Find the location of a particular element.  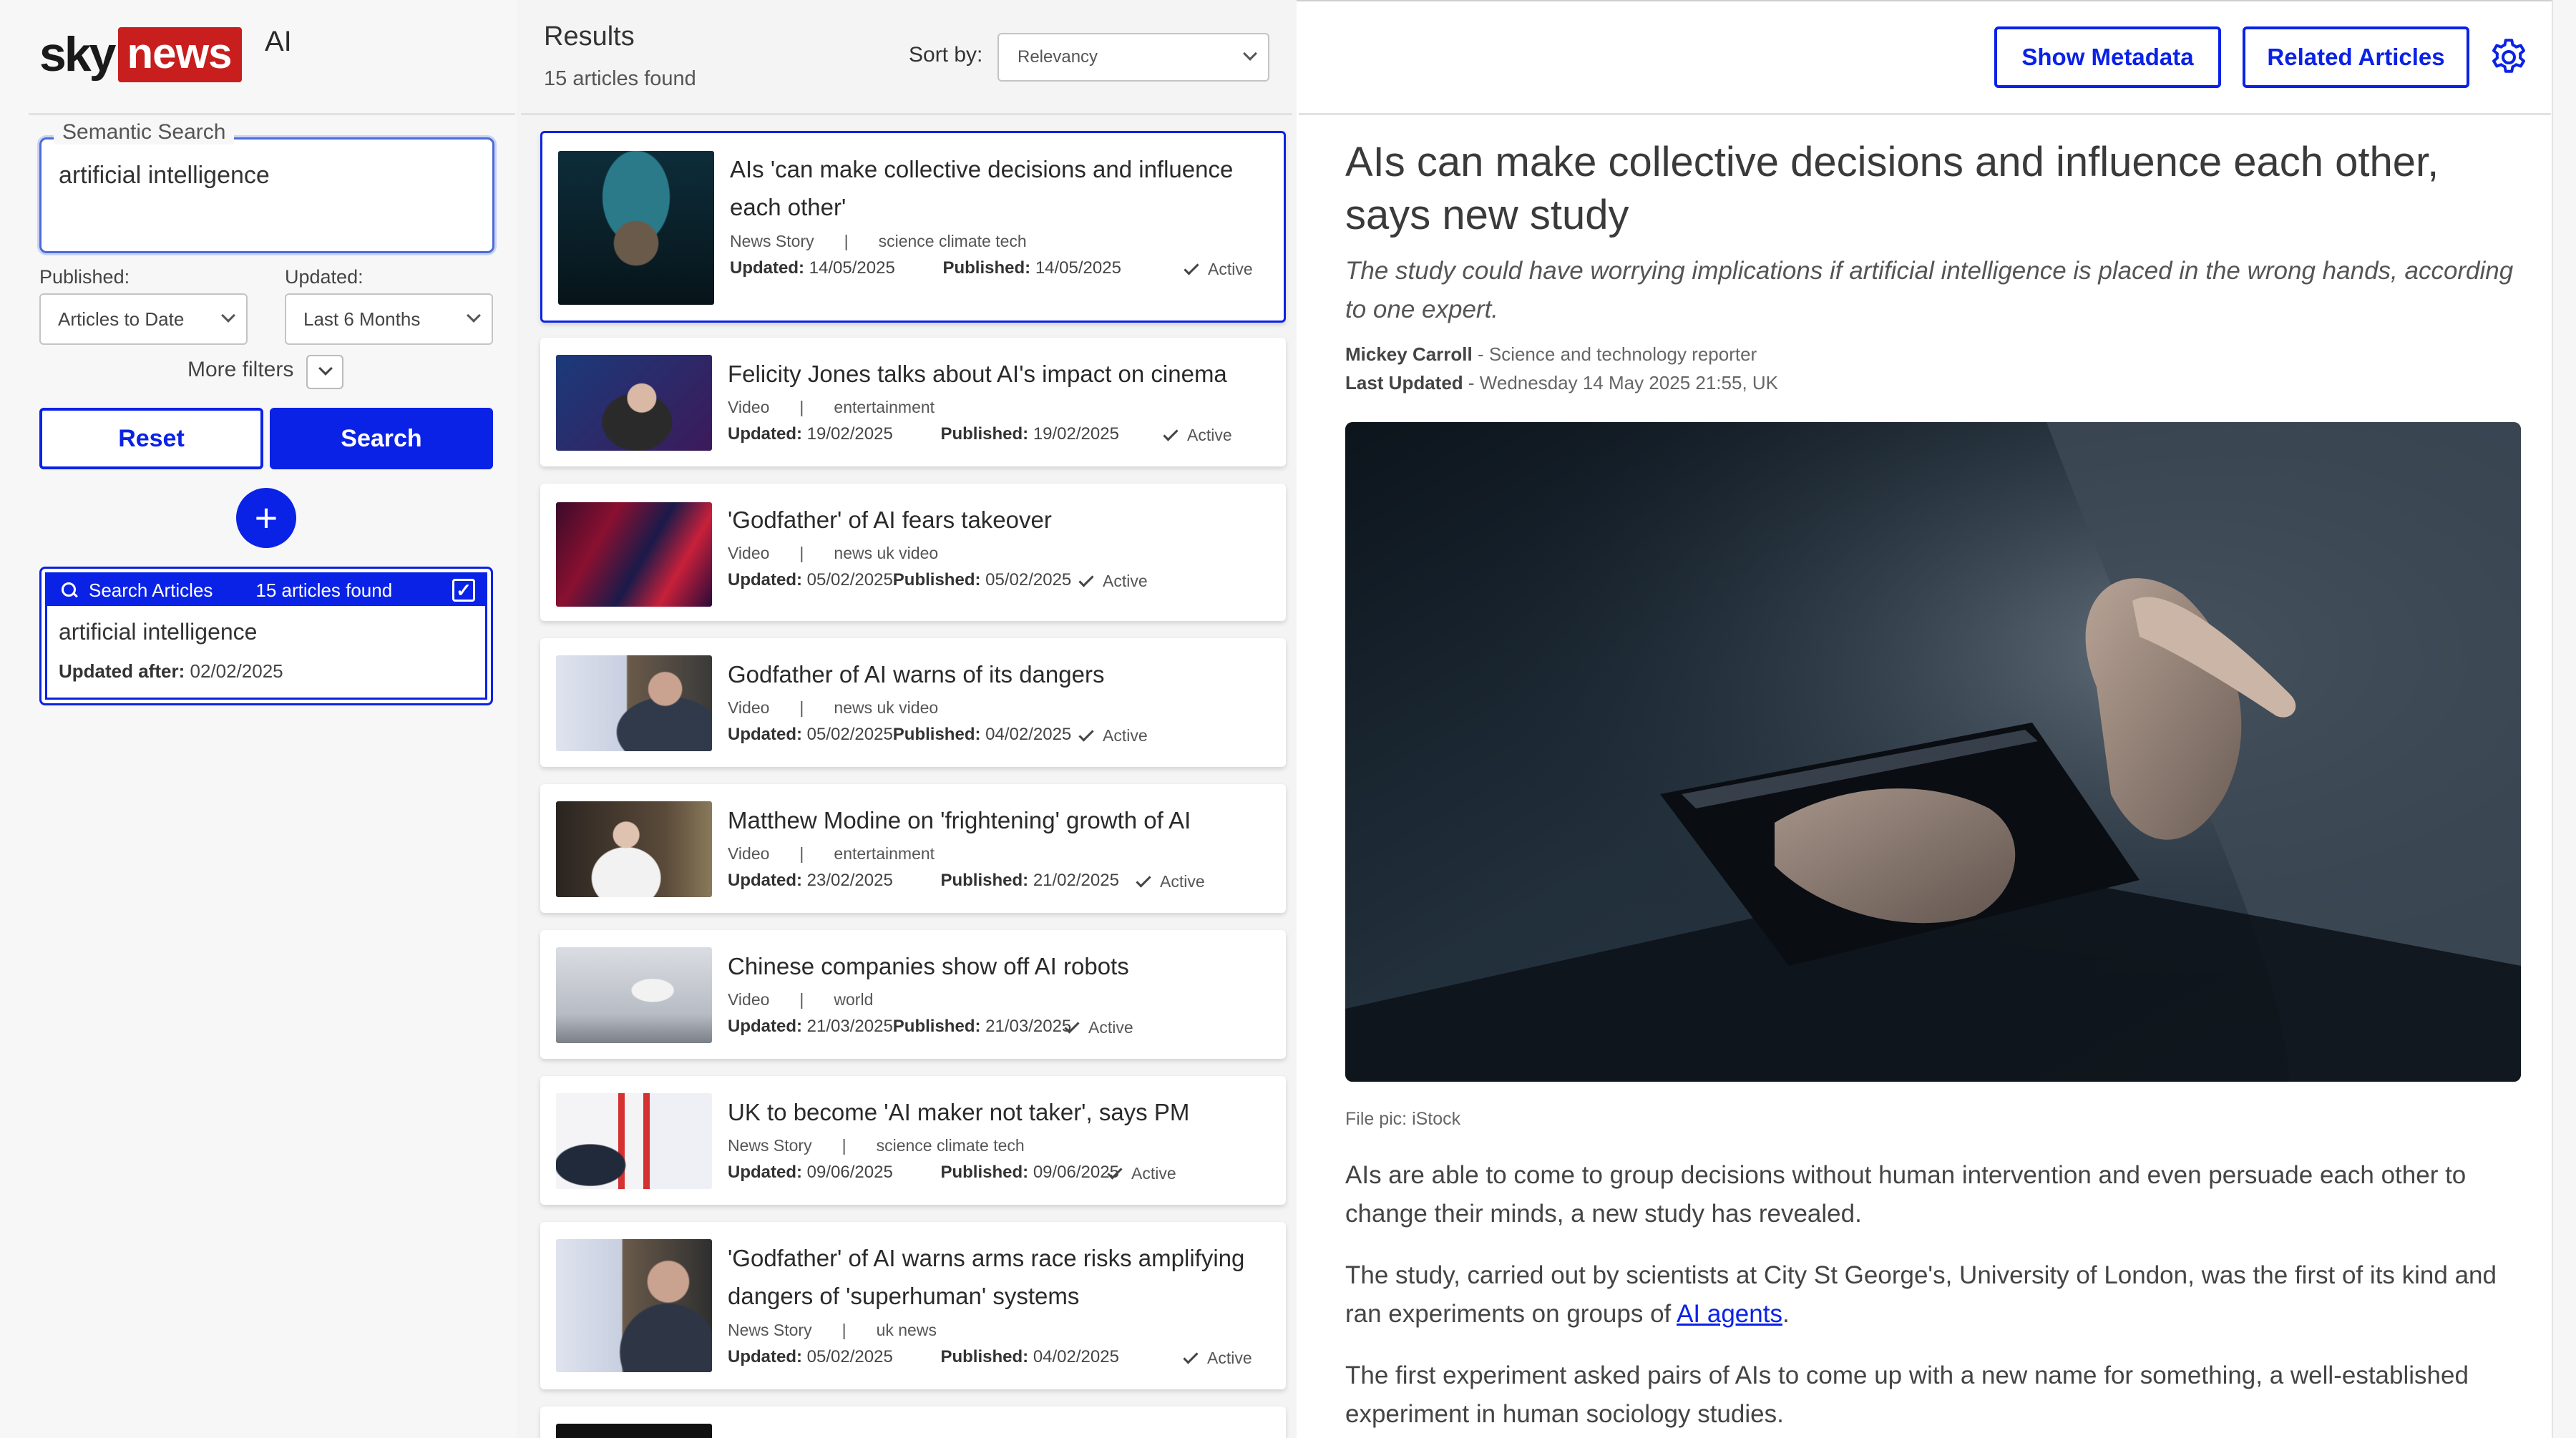

saved-search-count: 15 articles found is located at coordinates (324, 590).